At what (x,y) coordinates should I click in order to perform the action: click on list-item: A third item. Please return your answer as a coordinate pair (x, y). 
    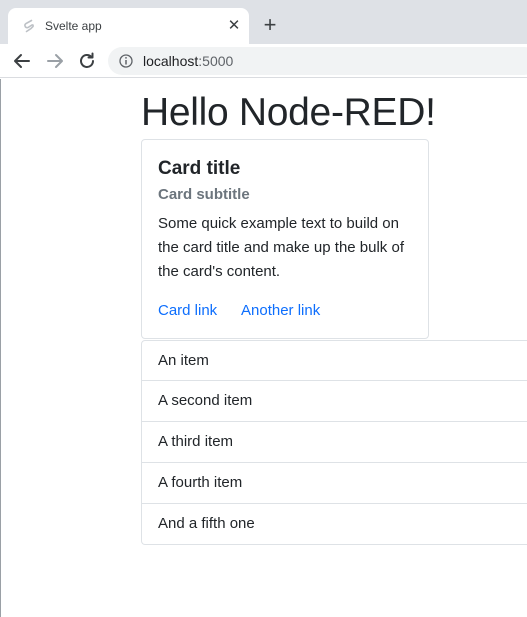
    Looking at the image, I should click on (334, 442).